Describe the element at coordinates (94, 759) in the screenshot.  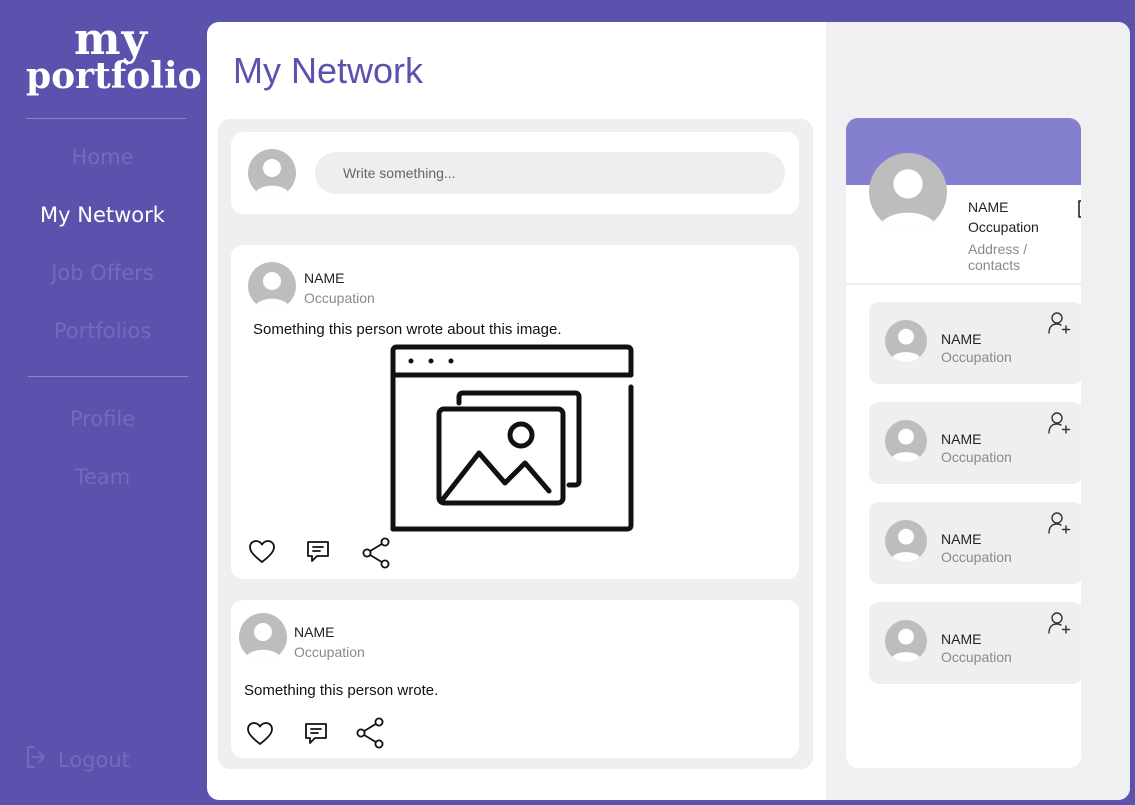
I see `logout-label: Logout` at that location.